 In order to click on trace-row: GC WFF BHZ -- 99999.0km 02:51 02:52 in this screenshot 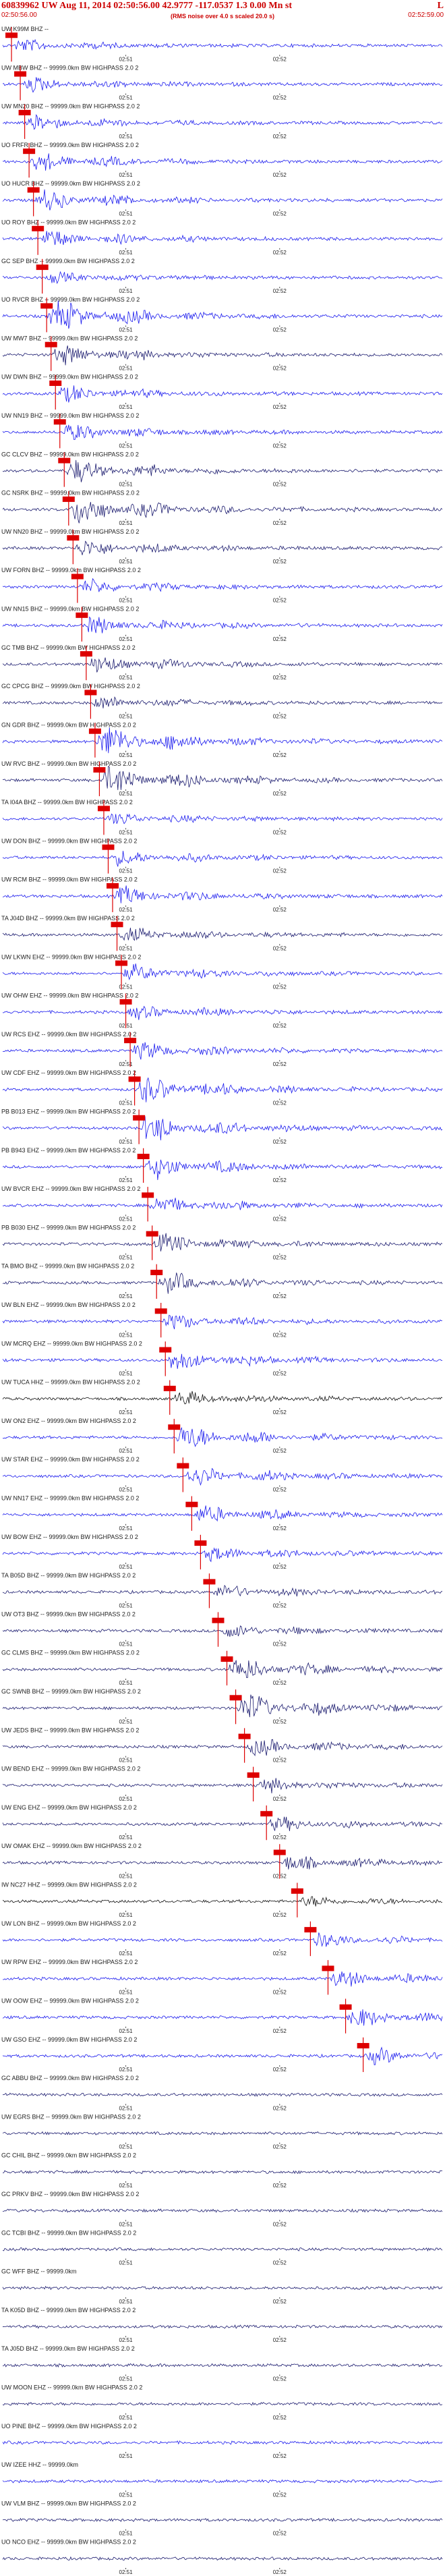, I will do `click(222, 2286)`.